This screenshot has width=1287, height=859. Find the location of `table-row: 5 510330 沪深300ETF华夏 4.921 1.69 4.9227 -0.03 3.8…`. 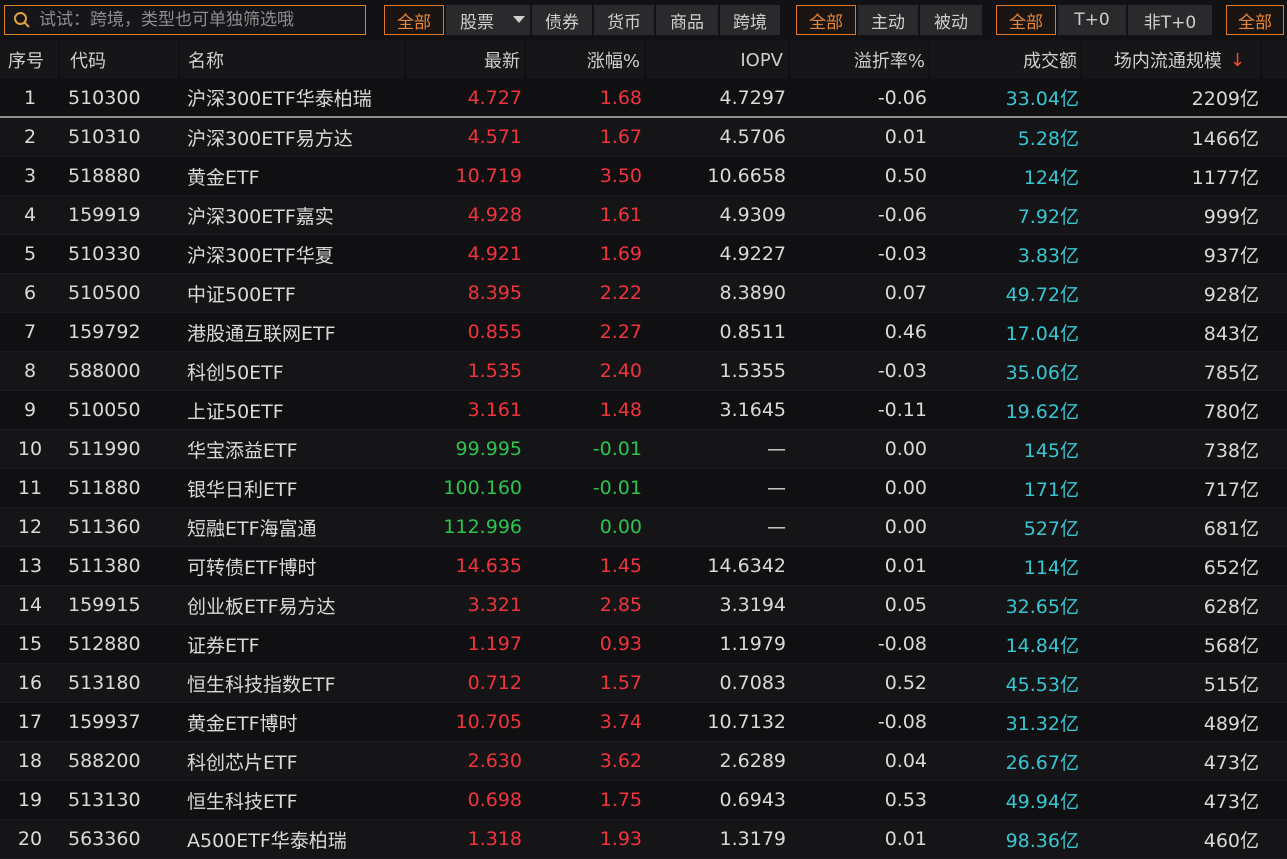

table-row: 5 510330 沪深300ETF华夏 4.921 1.69 4.9227 -0.03 3.8… is located at coordinates (643, 254).